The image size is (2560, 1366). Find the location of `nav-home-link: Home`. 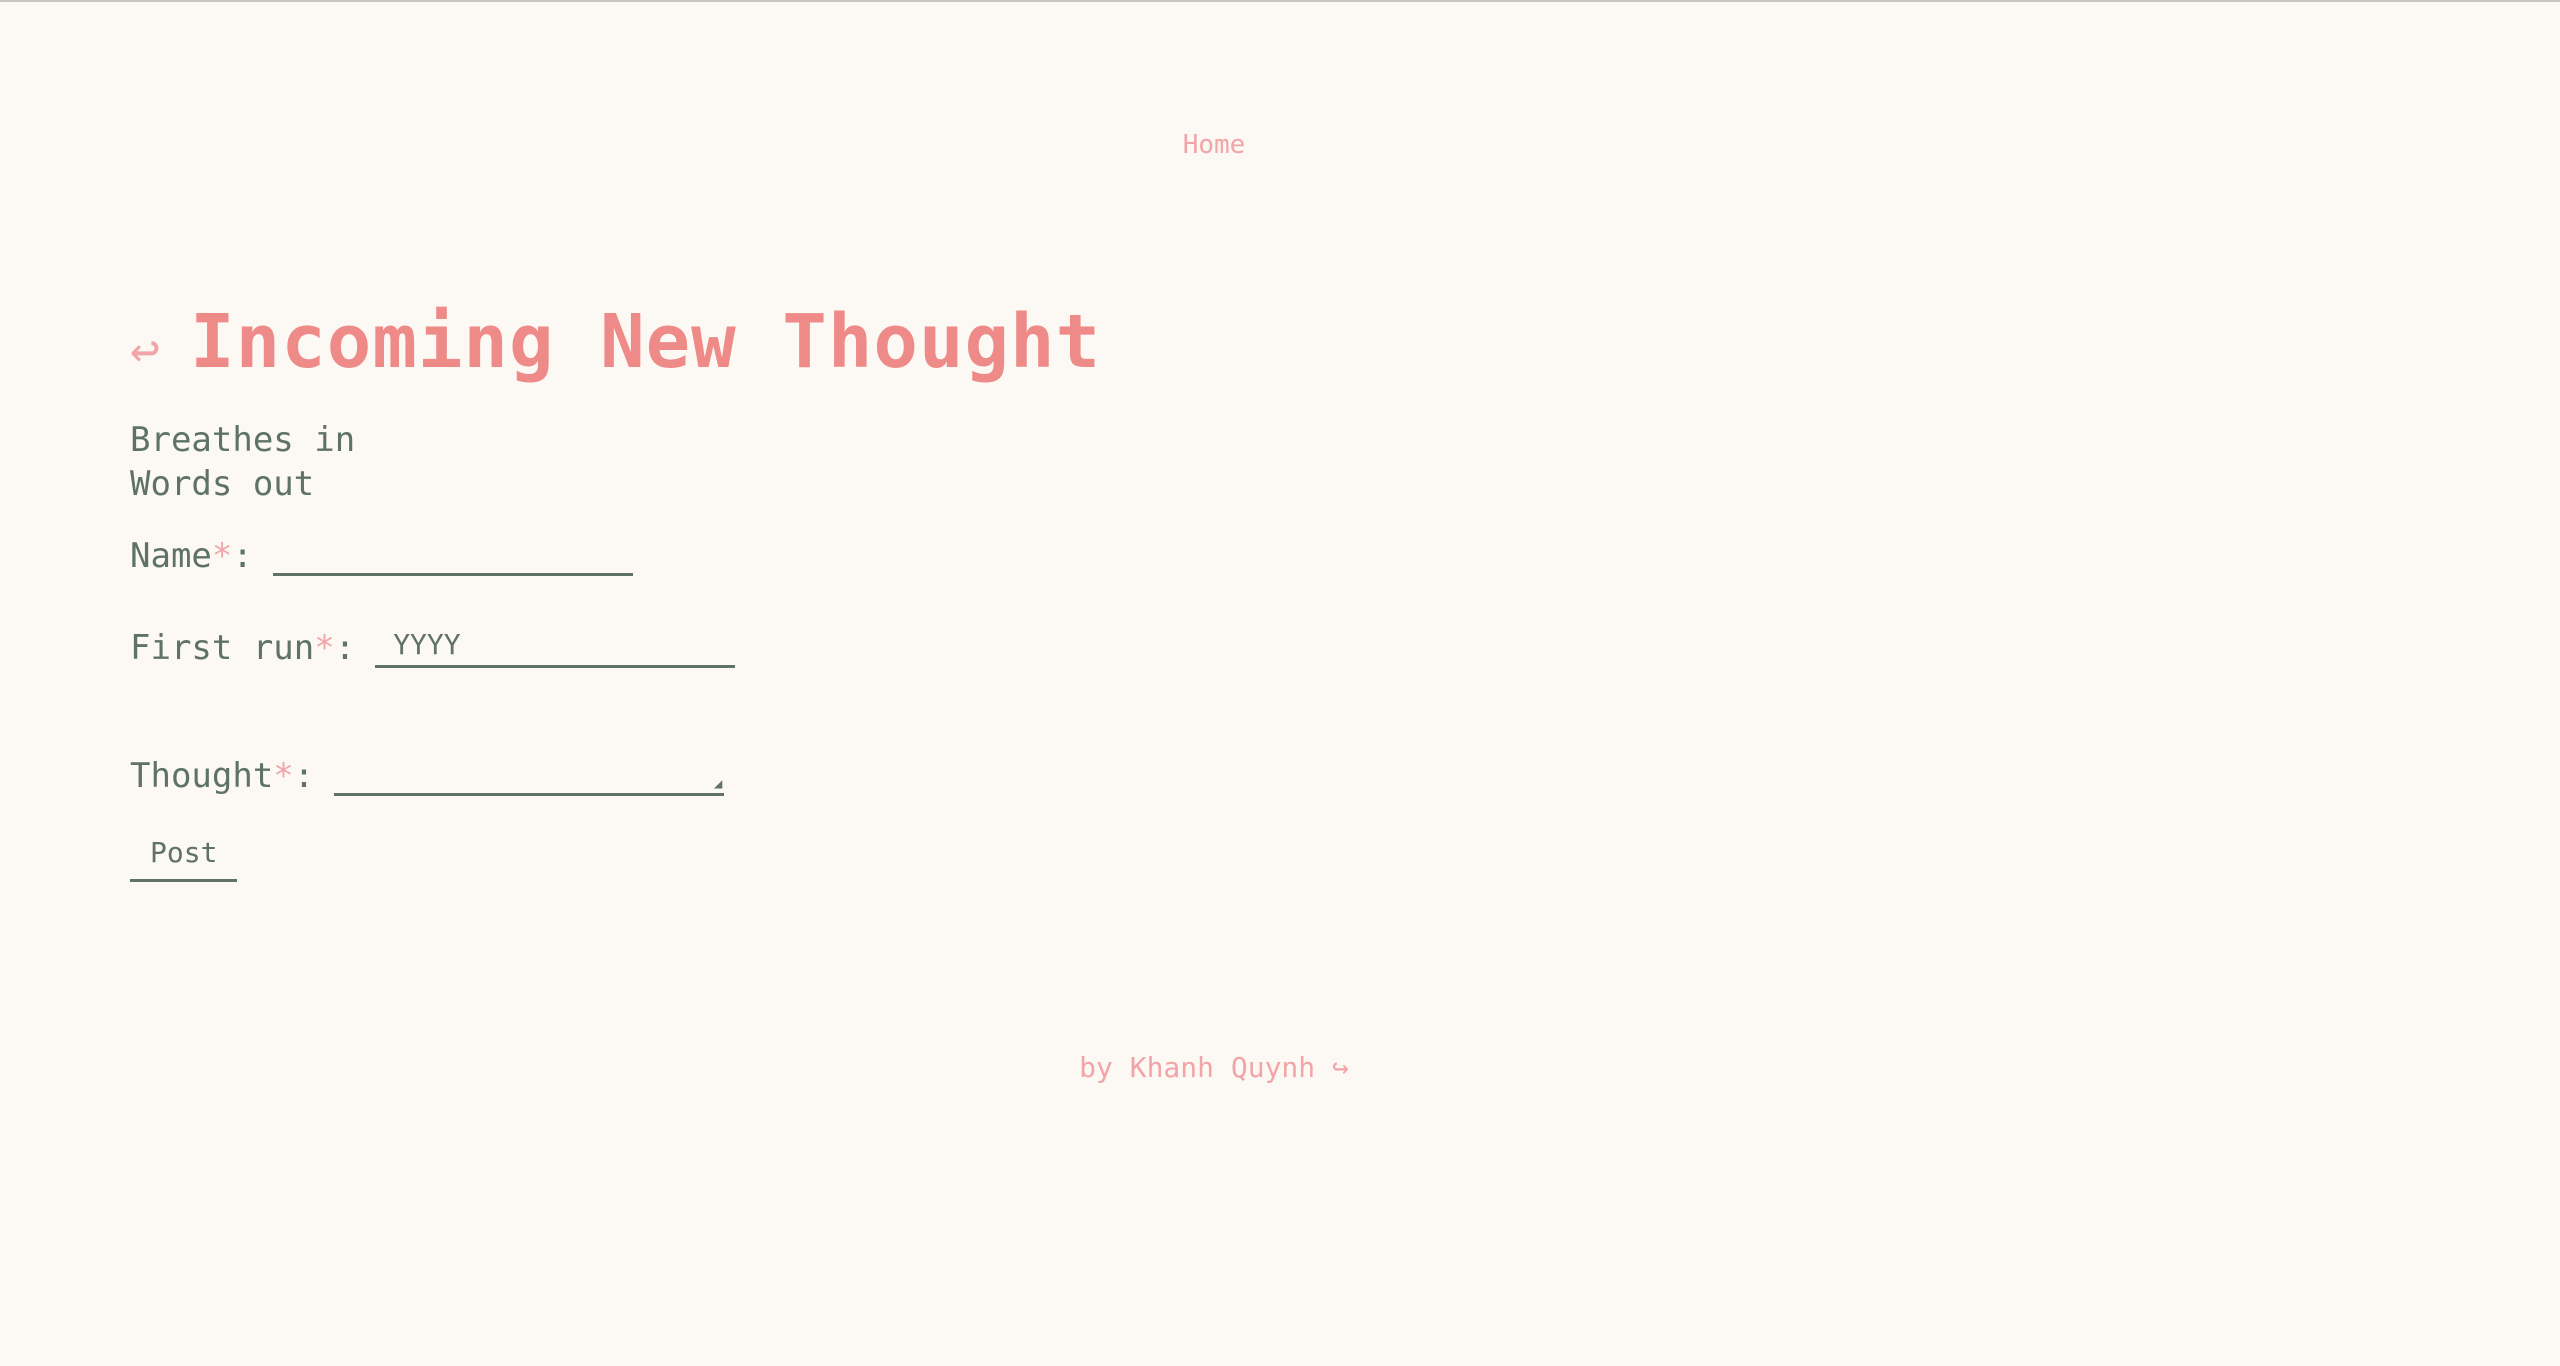

nav-home-link: Home is located at coordinates (1214, 145).